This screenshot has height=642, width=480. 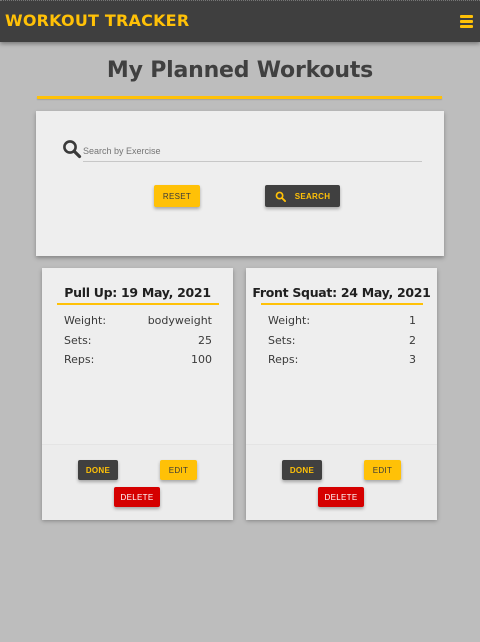 I want to click on hamburger-menu-icon, so click(x=466, y=21).